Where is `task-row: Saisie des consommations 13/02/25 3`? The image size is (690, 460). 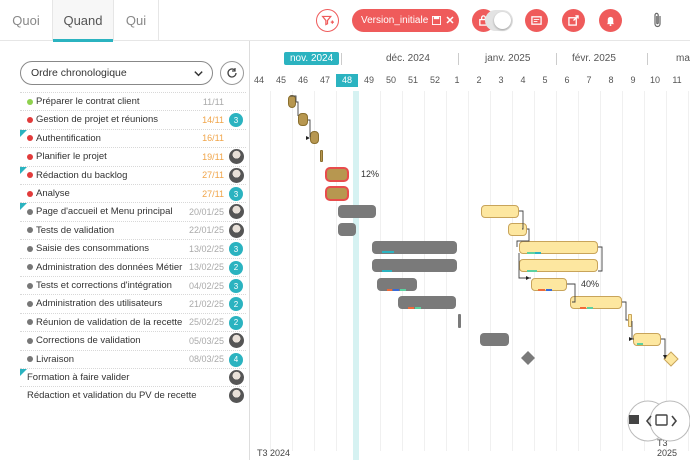 task-row: Saisie des consommations 13/02/25 3 is located at coordinates (133, 248).